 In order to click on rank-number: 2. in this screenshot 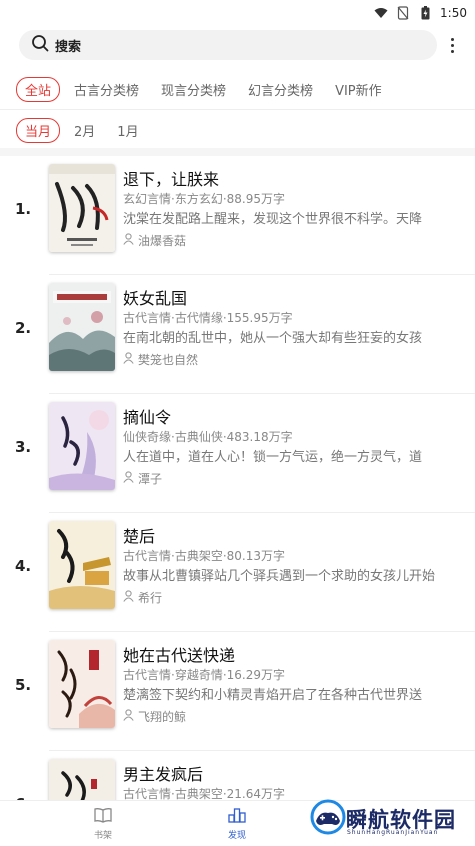, I will do `click(23, 328)`.